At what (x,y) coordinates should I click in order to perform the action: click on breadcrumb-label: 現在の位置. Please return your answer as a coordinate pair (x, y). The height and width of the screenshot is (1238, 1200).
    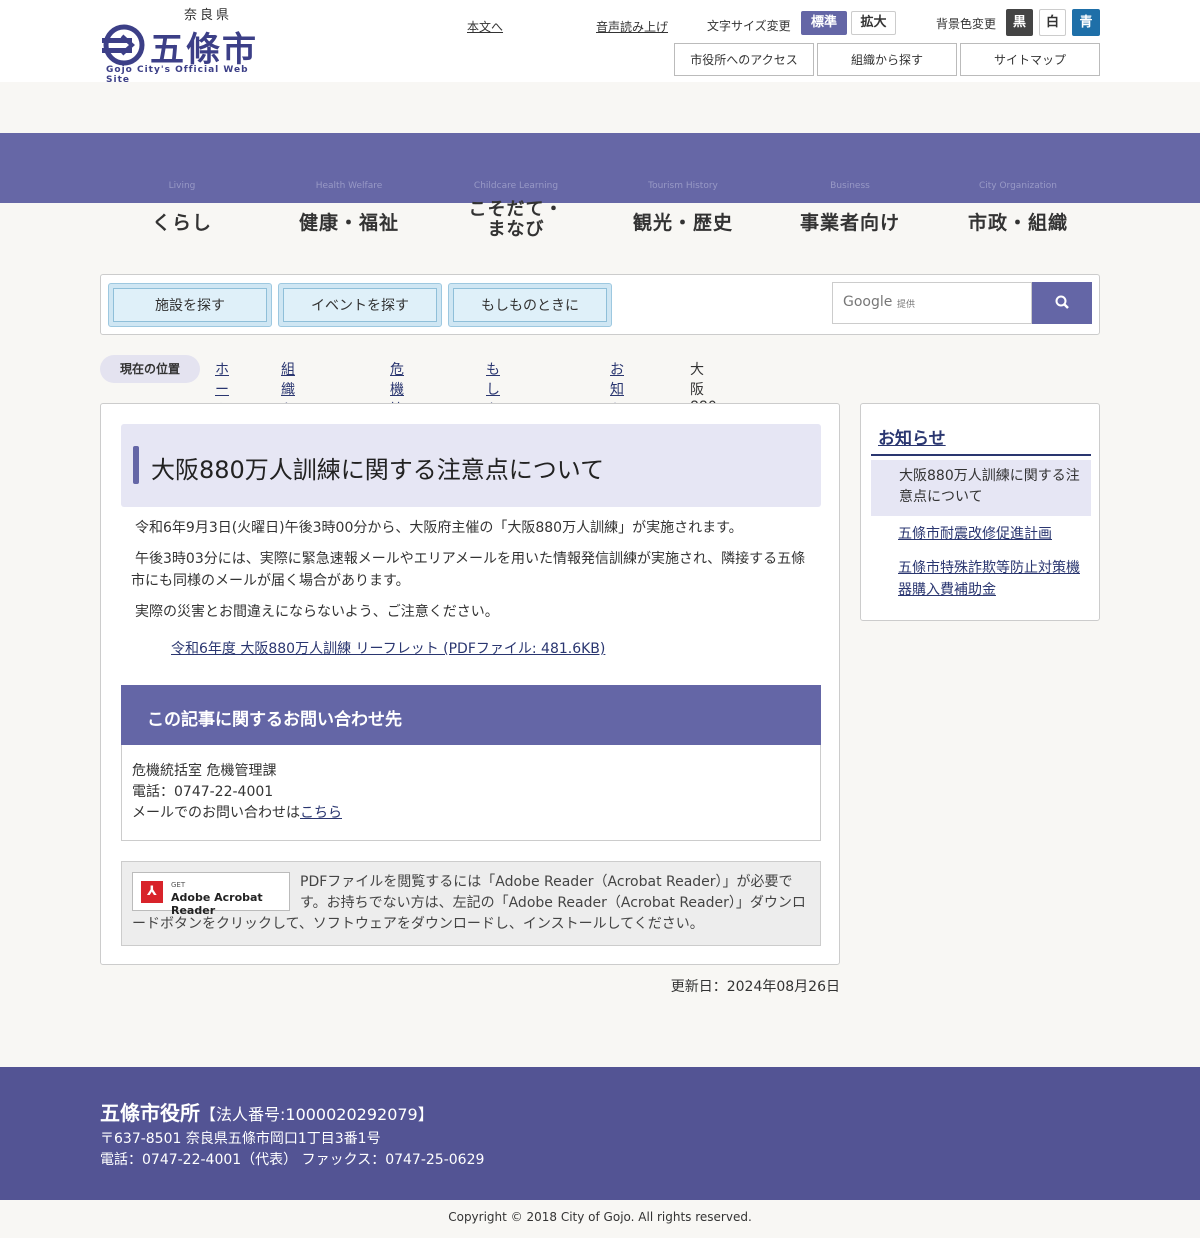
    Looking at the image, I should click on (150, 369).